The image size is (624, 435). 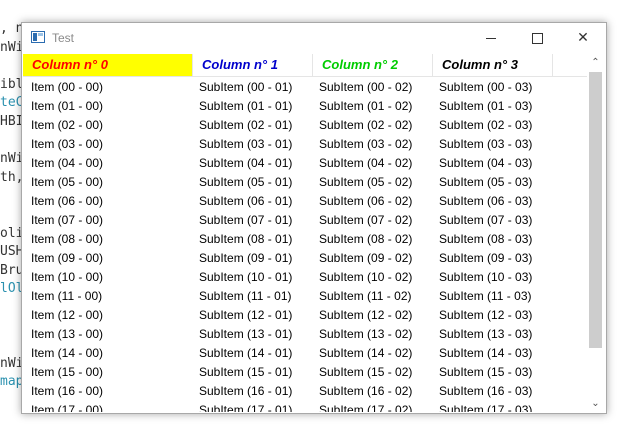 I want to click on subitem-cell: SubItem (00 - 03), so click(x=486, y=87).